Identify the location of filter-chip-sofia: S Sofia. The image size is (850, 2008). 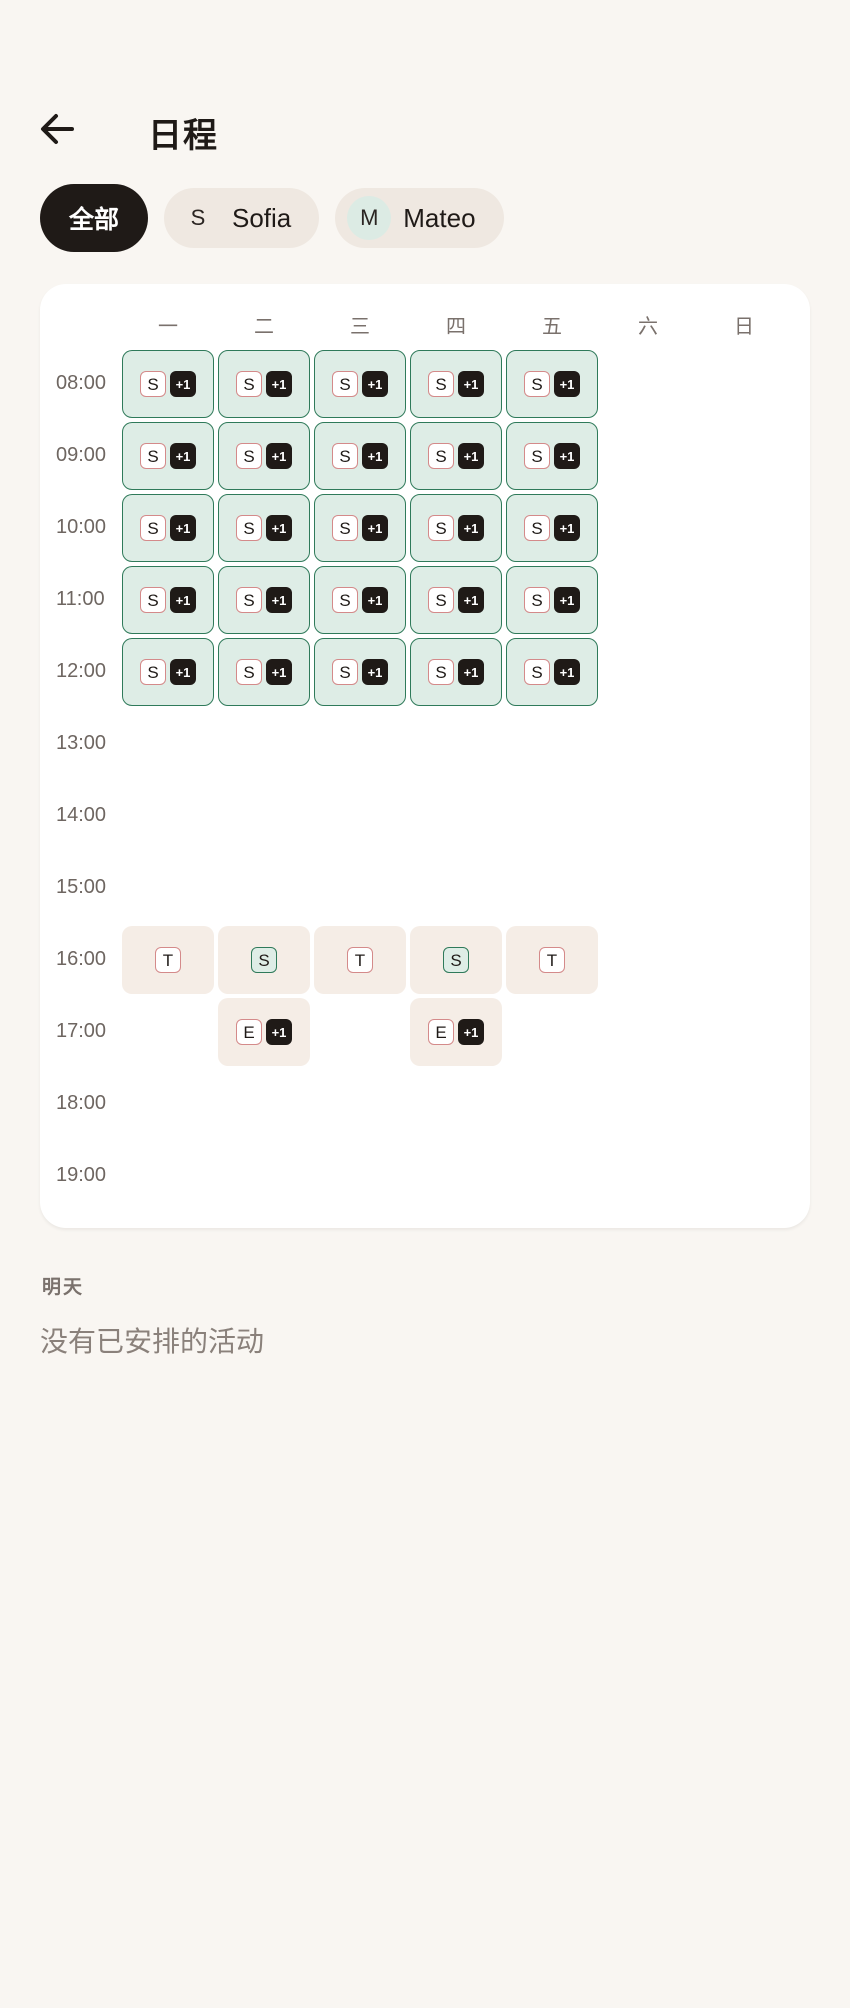
(242, 218).